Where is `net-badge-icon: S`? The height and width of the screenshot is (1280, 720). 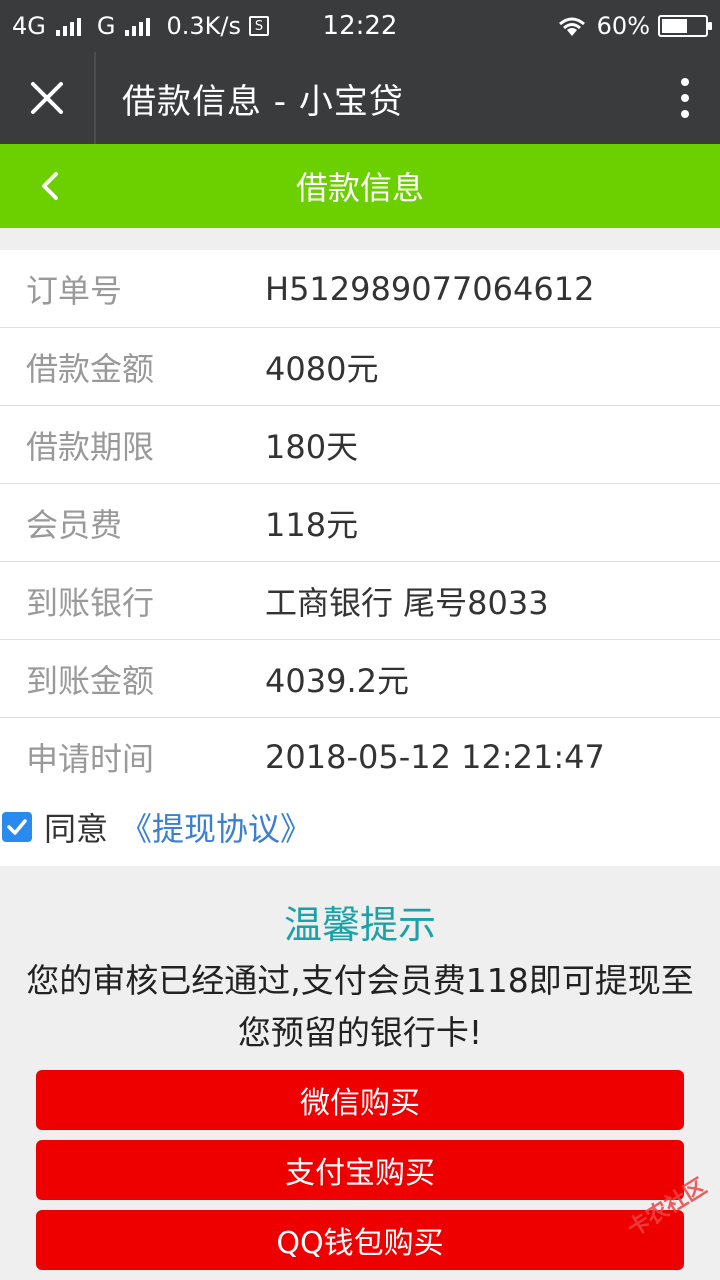 net-badge-icon: S is located at coordinates (258, 26).